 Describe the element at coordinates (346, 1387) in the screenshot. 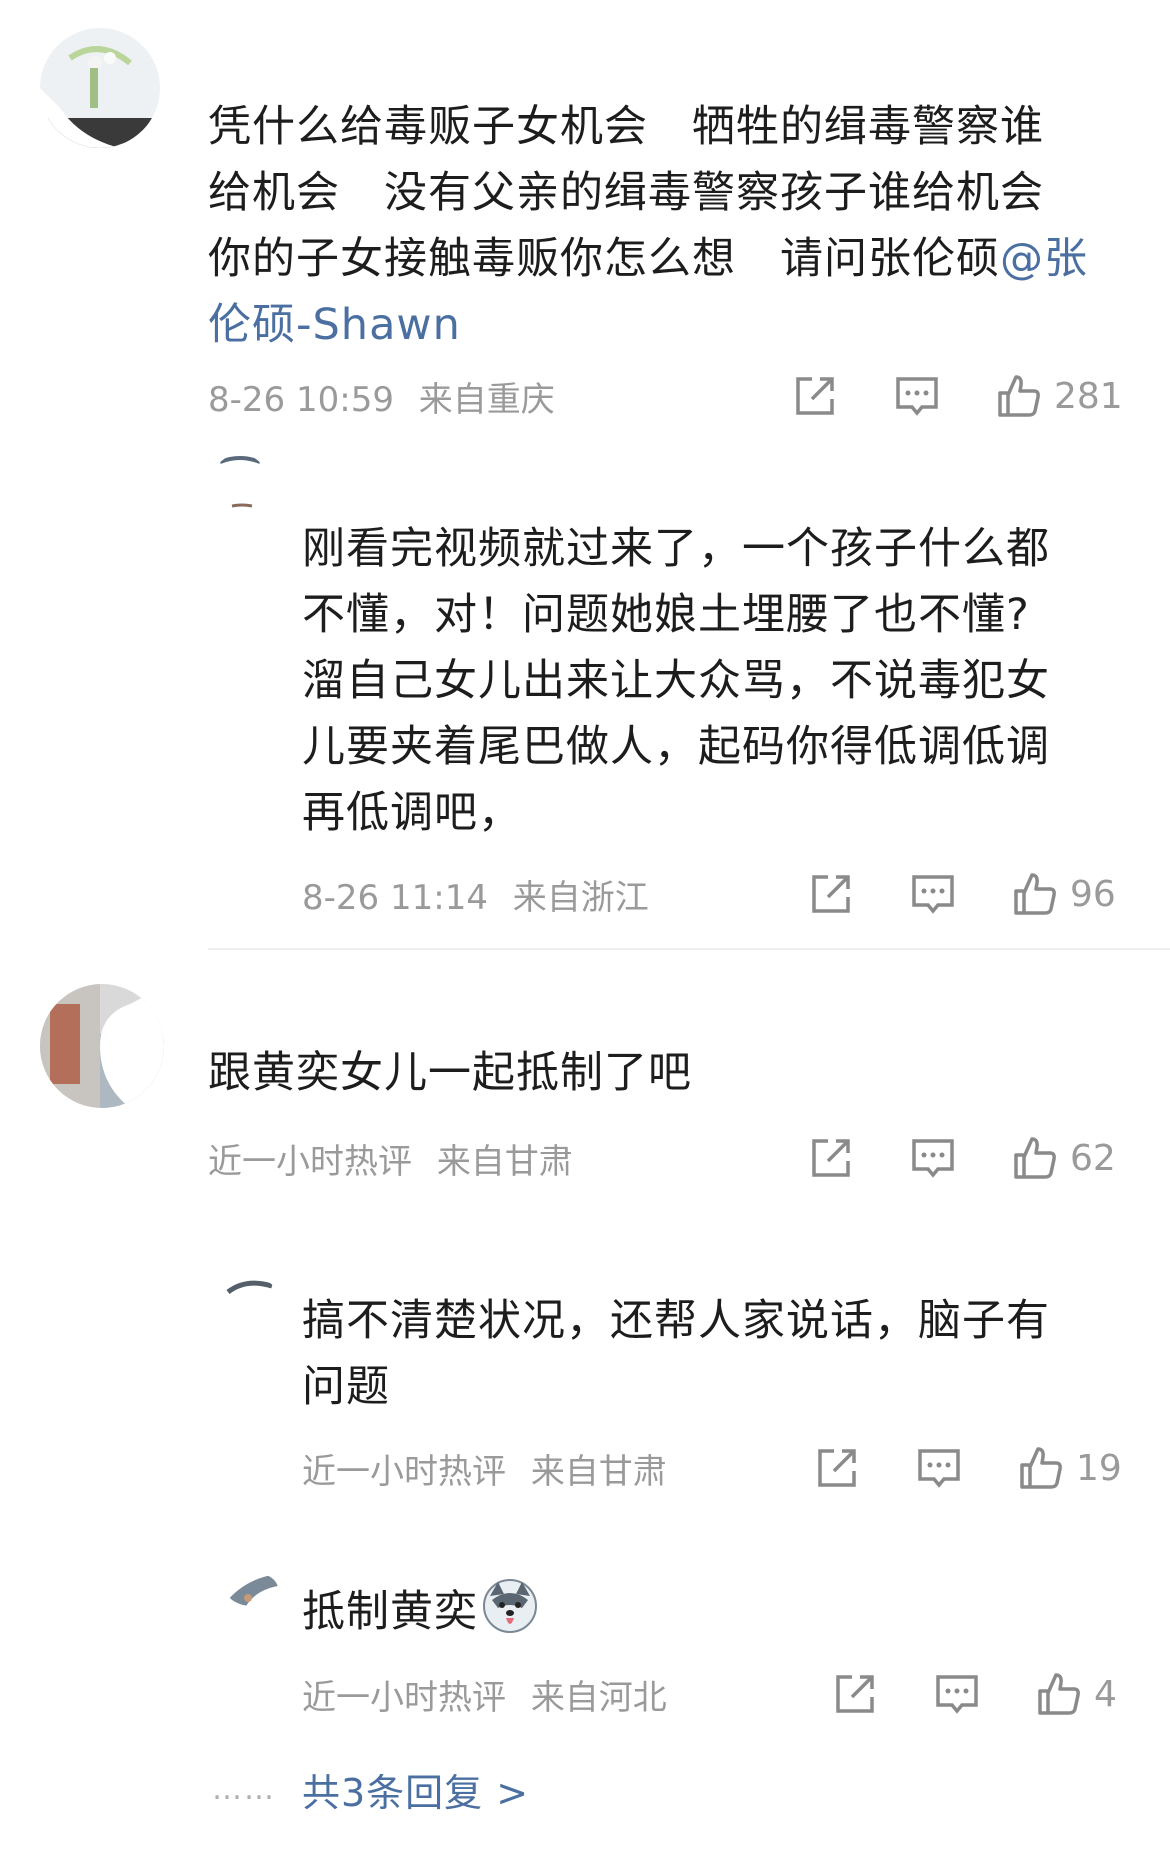

I see `reply-line: 问题` at that location.